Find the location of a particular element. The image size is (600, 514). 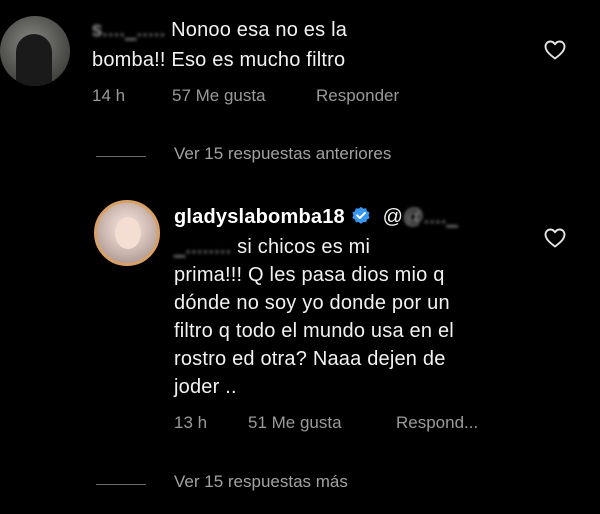

comment-2-text-line-5: filtro q todo el mundo usa en el is located at coordinates (314, 331).